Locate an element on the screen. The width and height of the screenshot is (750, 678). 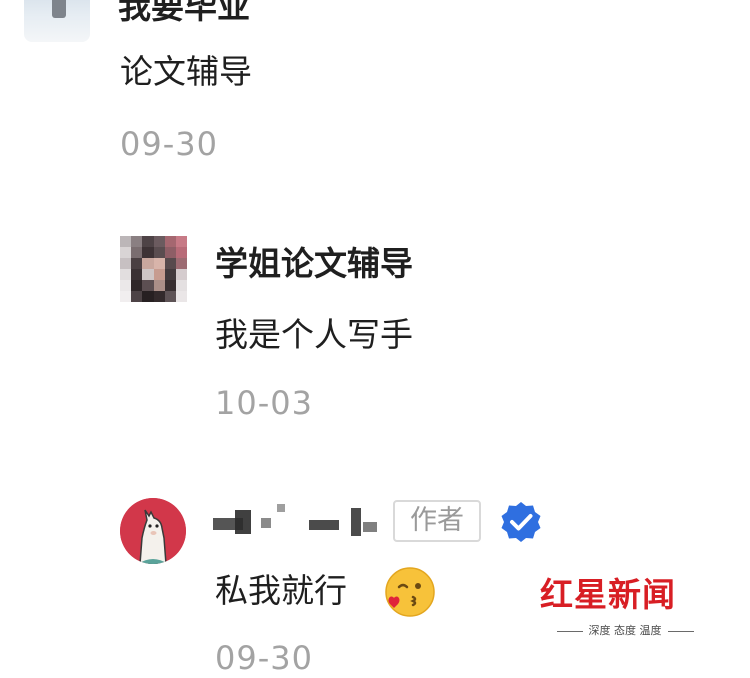
avatar-author is located at coordinates (153, 531).